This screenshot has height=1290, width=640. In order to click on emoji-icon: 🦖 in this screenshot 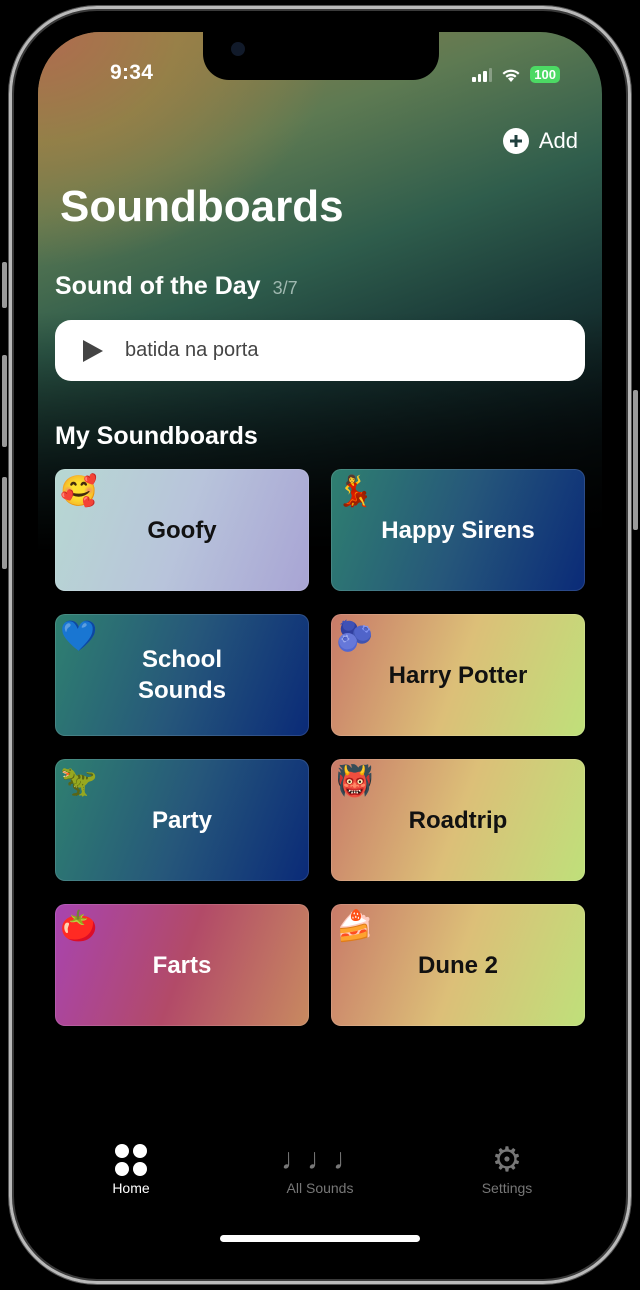, I will do `click(79, 781)`.